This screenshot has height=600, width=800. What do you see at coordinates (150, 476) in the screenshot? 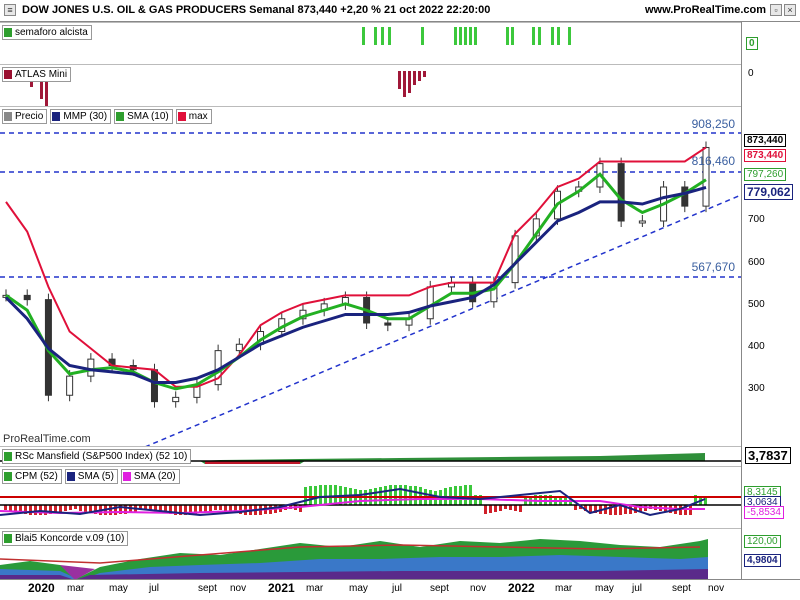
I see `legend-sma20: SMA (20)` at bounding box center [150, 476].